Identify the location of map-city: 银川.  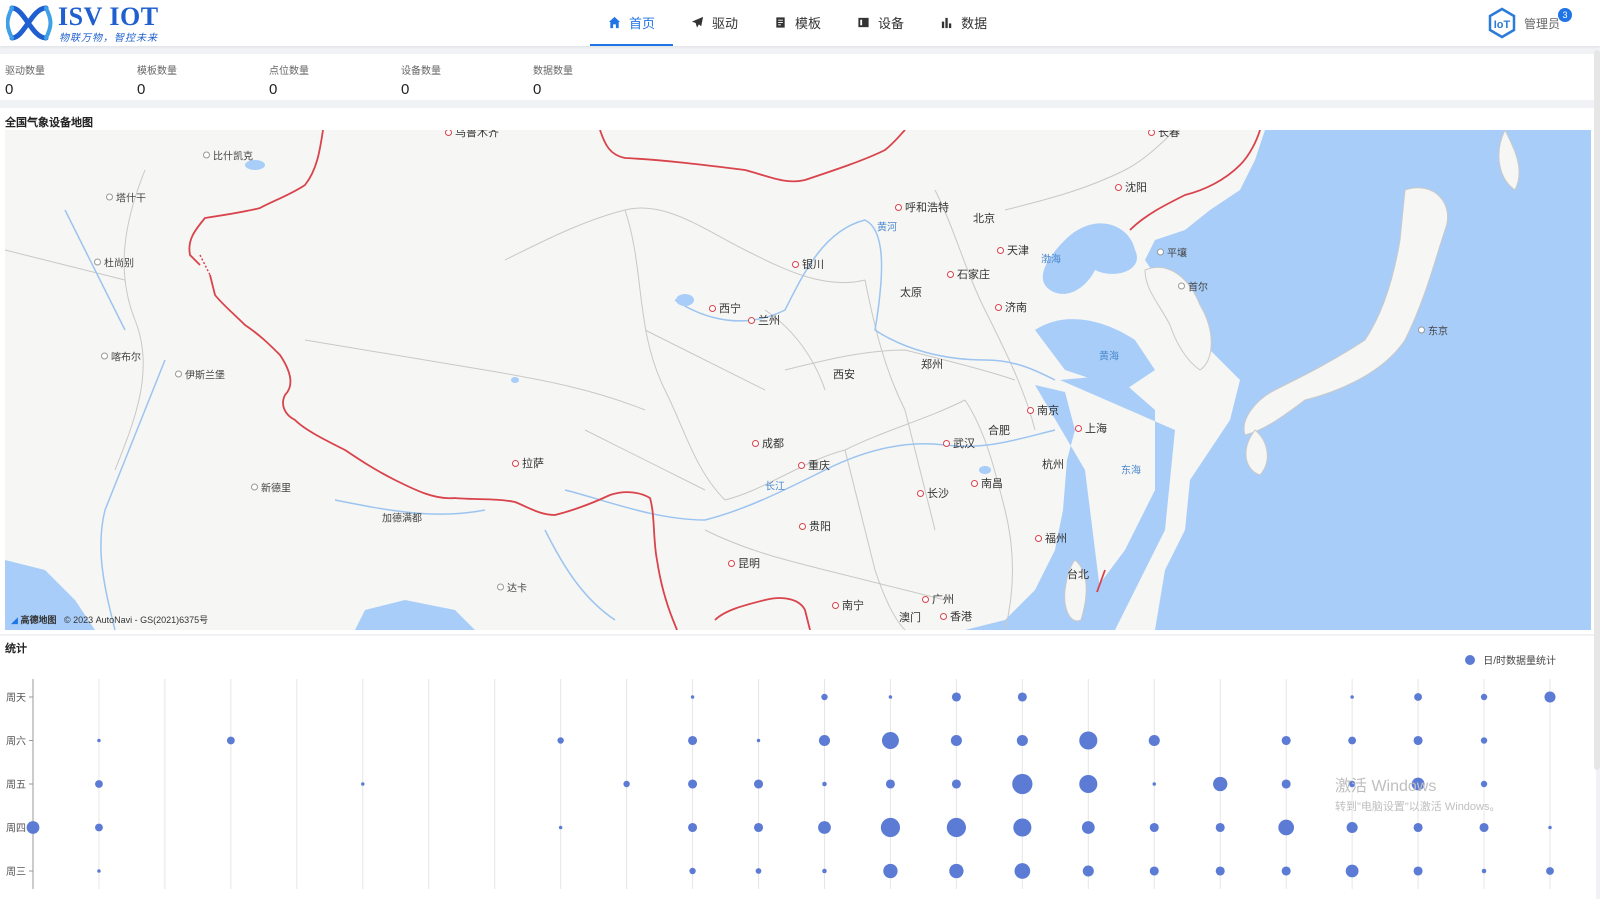
(808, 264).